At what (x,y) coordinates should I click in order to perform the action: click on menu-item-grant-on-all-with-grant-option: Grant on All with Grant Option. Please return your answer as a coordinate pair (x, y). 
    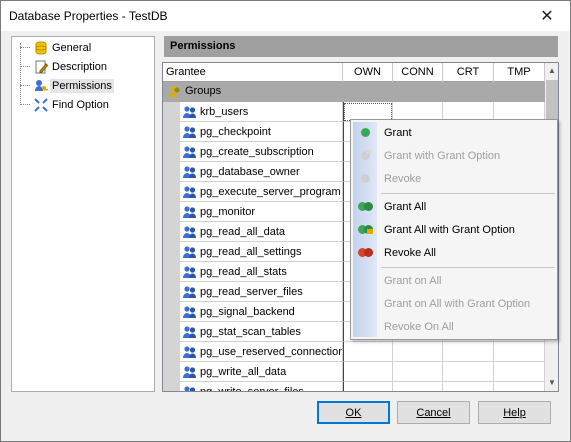
    Looking at the image, I should click on (454, 304).